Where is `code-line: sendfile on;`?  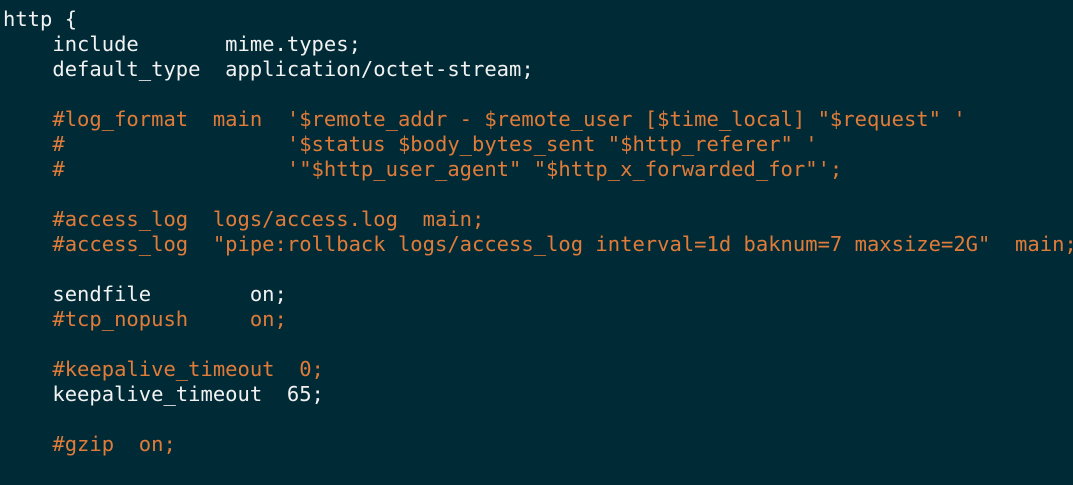 code-line: sendfile on; is located at coordinates (145, 294).